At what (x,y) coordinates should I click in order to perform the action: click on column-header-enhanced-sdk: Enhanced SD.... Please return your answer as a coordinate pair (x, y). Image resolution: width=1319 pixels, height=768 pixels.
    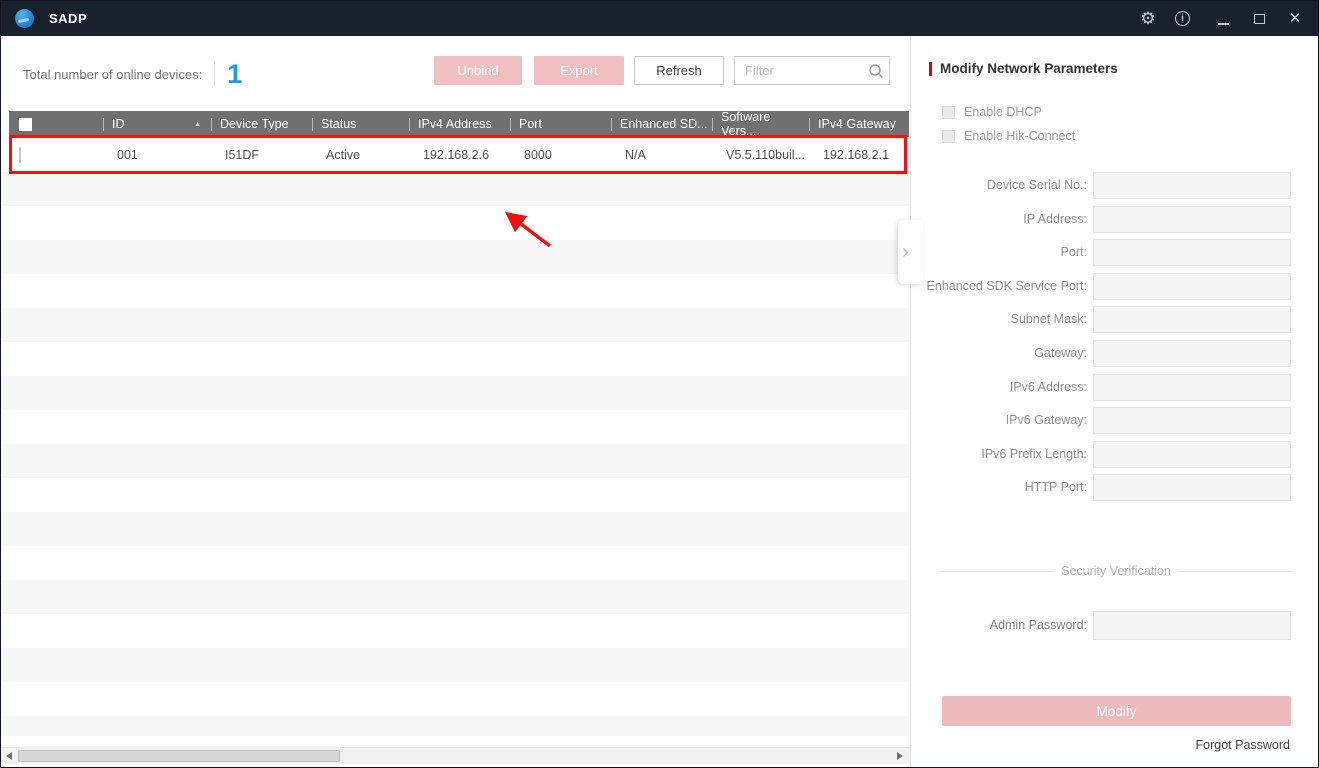
    Looking at the image, I should click on (661, 124).